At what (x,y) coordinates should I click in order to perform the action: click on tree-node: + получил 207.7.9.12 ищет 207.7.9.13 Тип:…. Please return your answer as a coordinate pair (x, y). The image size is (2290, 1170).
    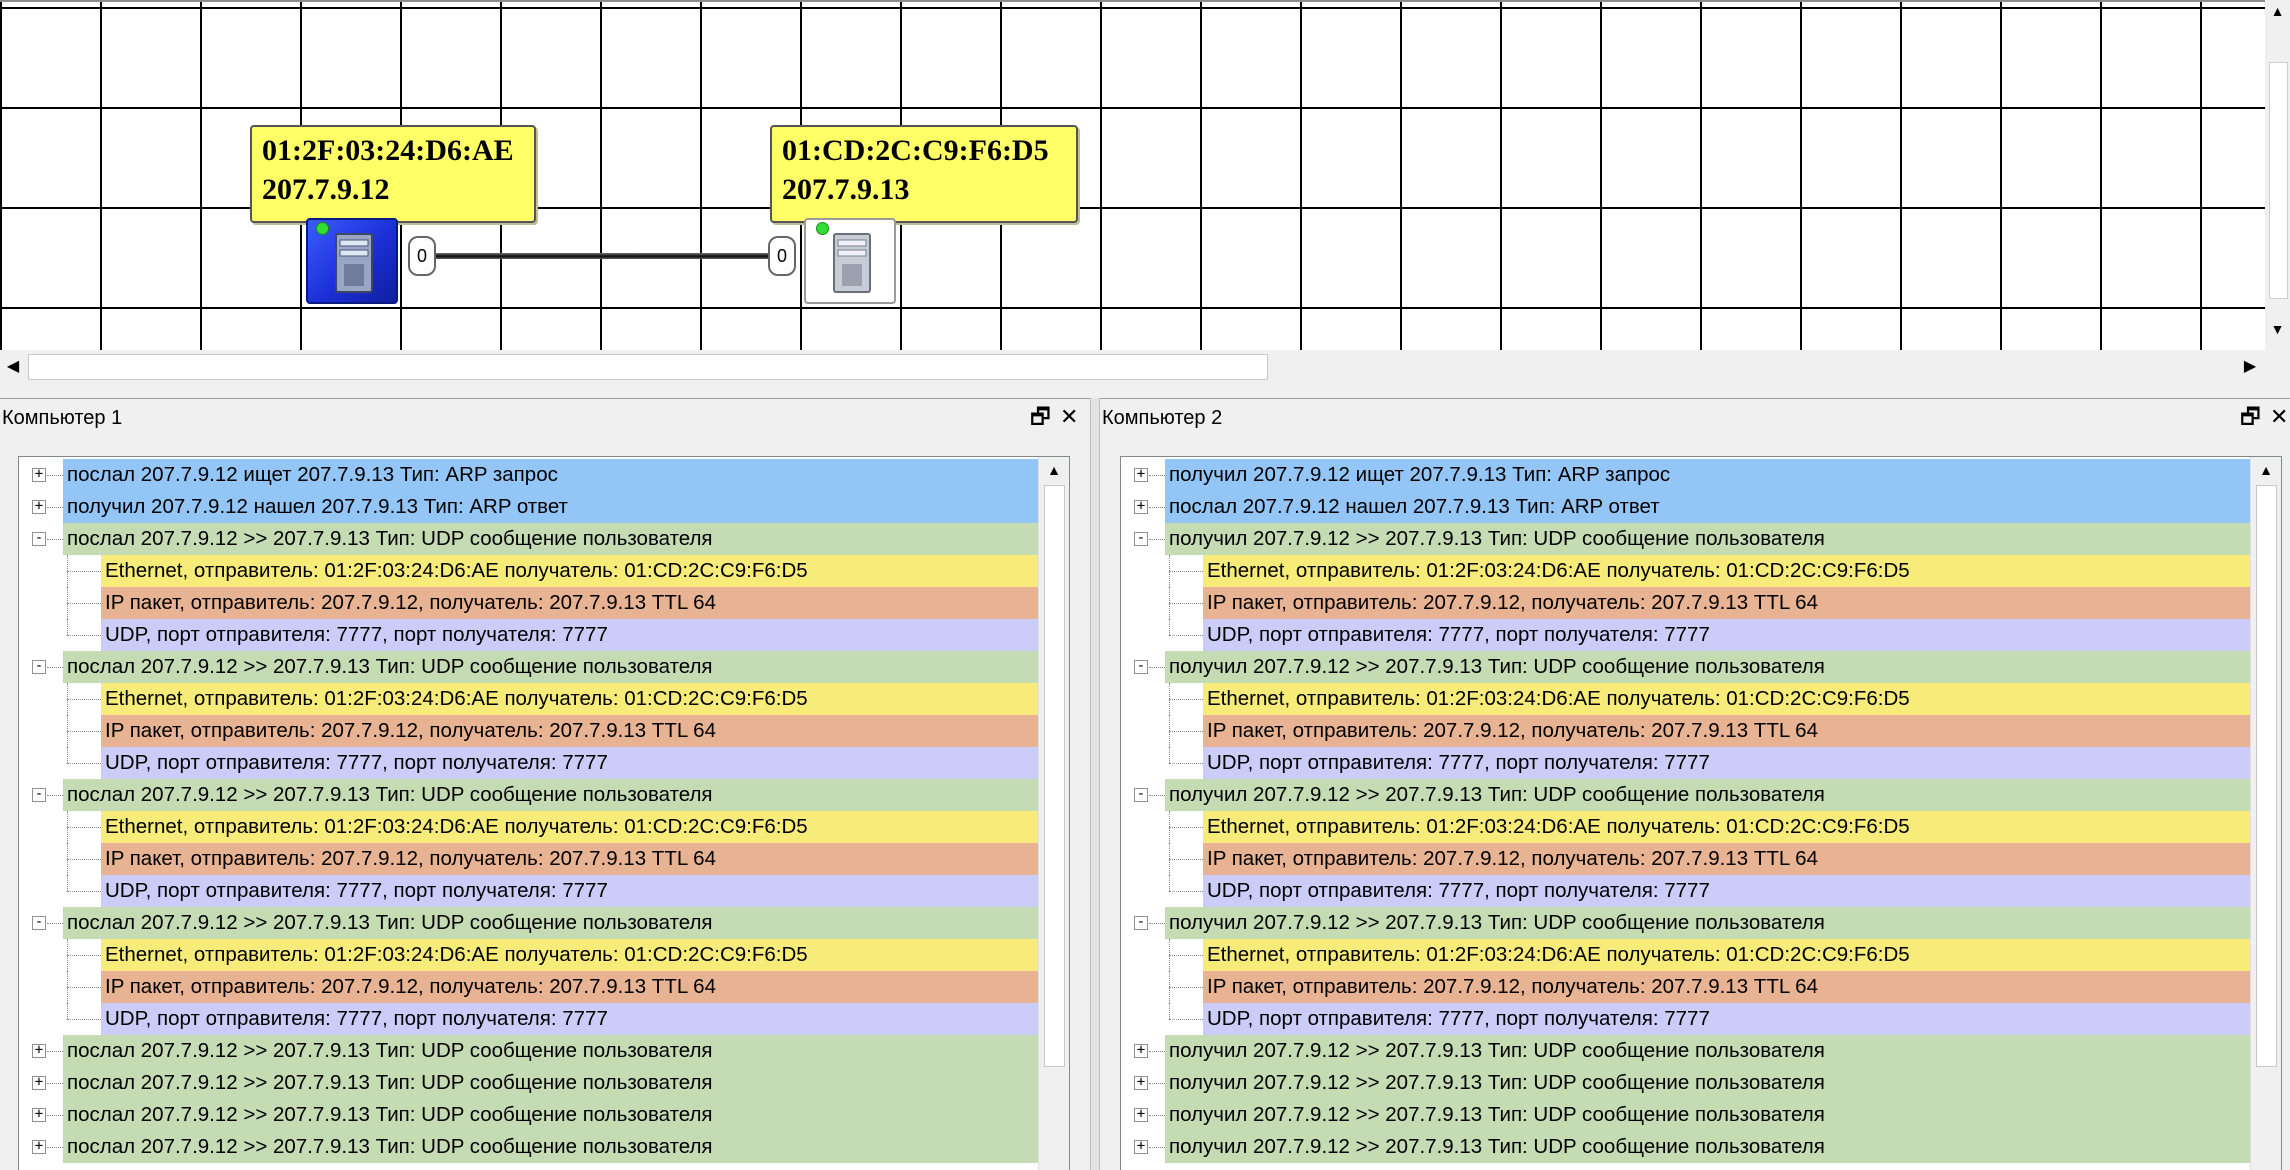
    Looking at the image, I should click on (1686, 475).